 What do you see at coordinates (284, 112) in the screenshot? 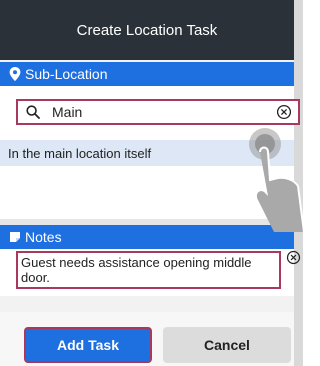
I see `clear-search-icon` at bounding box center [284, 112].